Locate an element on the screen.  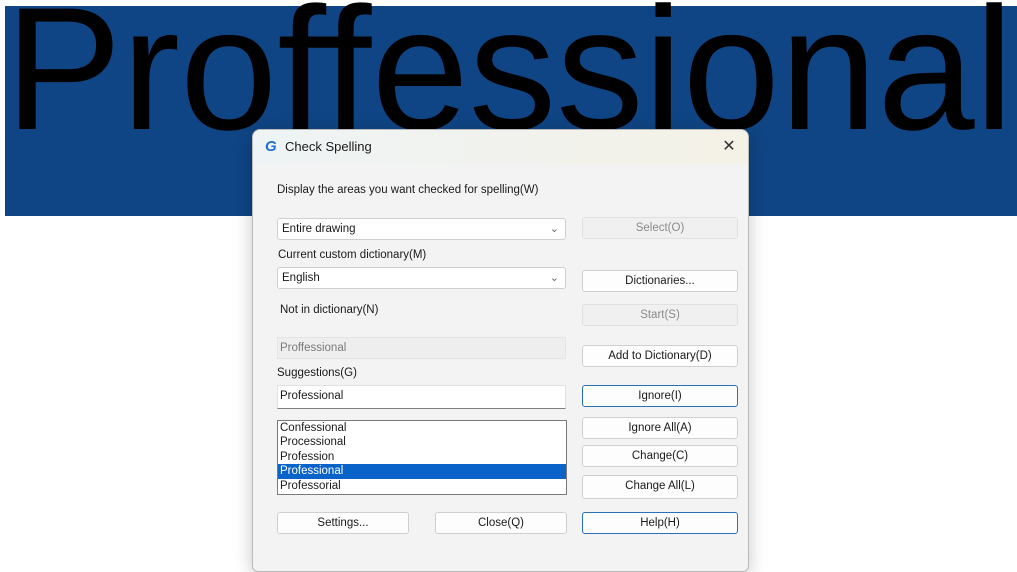
change-all-button: Change All(L) is located at coordinates (660, 487).